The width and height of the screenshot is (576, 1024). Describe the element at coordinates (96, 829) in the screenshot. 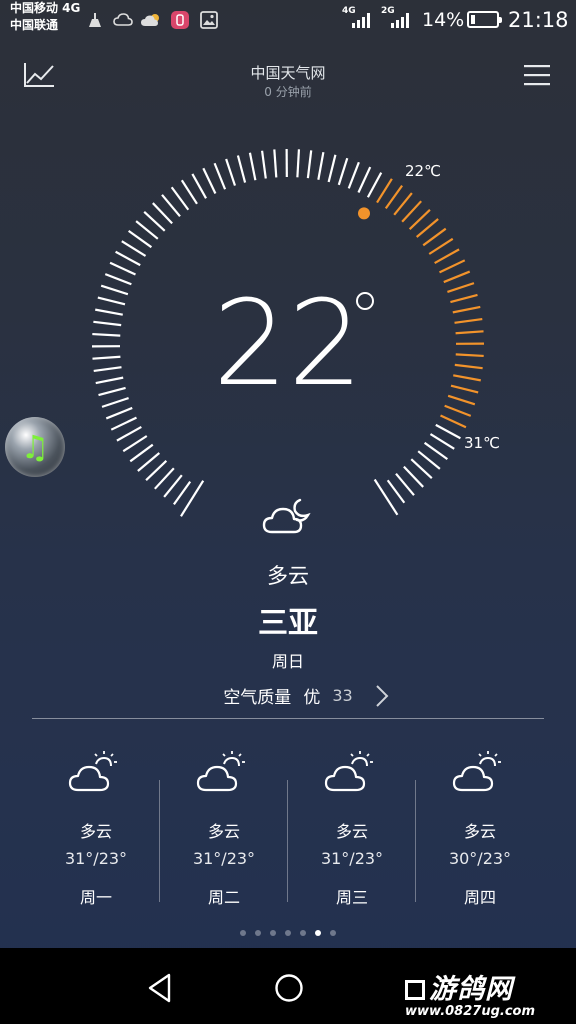

I see `forecast-day-1: 多云 31°/23° 周一` at that location.